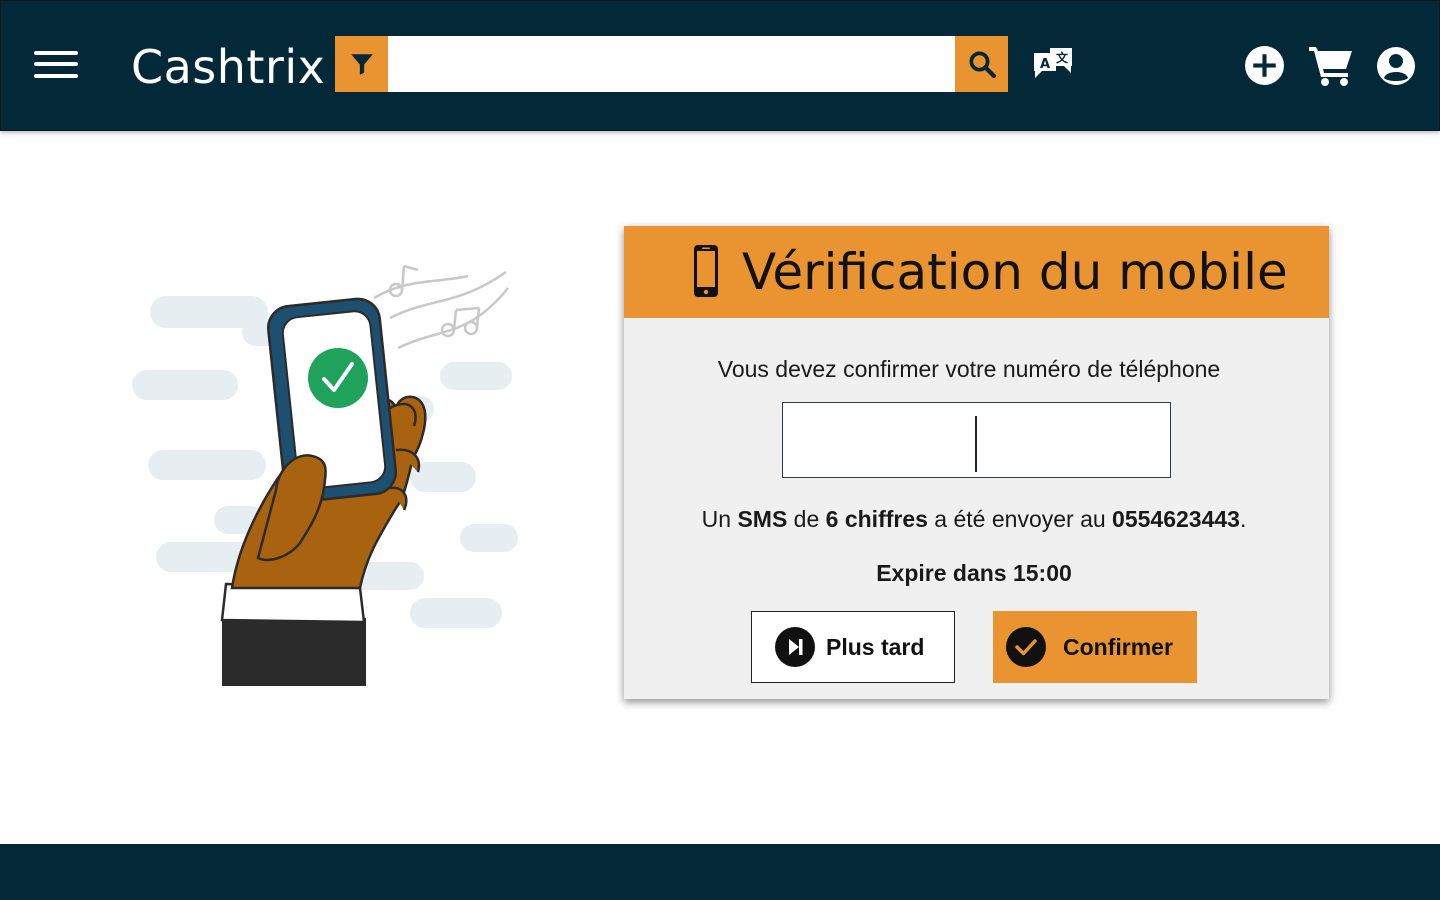 This screenshot has height=900, width=1440. Describe the element at coordinates (875, 646) in the screenshot. I see `later-button-label: Plus tard` at that location.